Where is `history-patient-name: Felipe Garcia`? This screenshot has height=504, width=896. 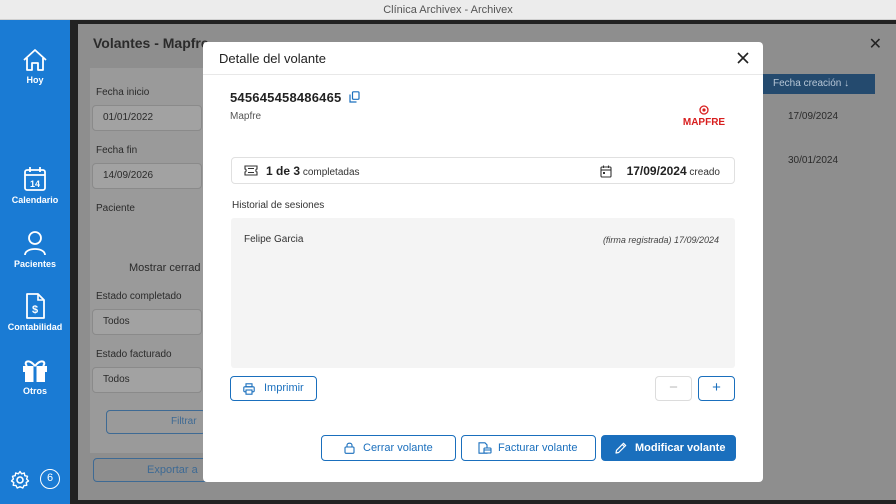
history-patient-name: Felipe Garcia is located at coordinates (274, 239).